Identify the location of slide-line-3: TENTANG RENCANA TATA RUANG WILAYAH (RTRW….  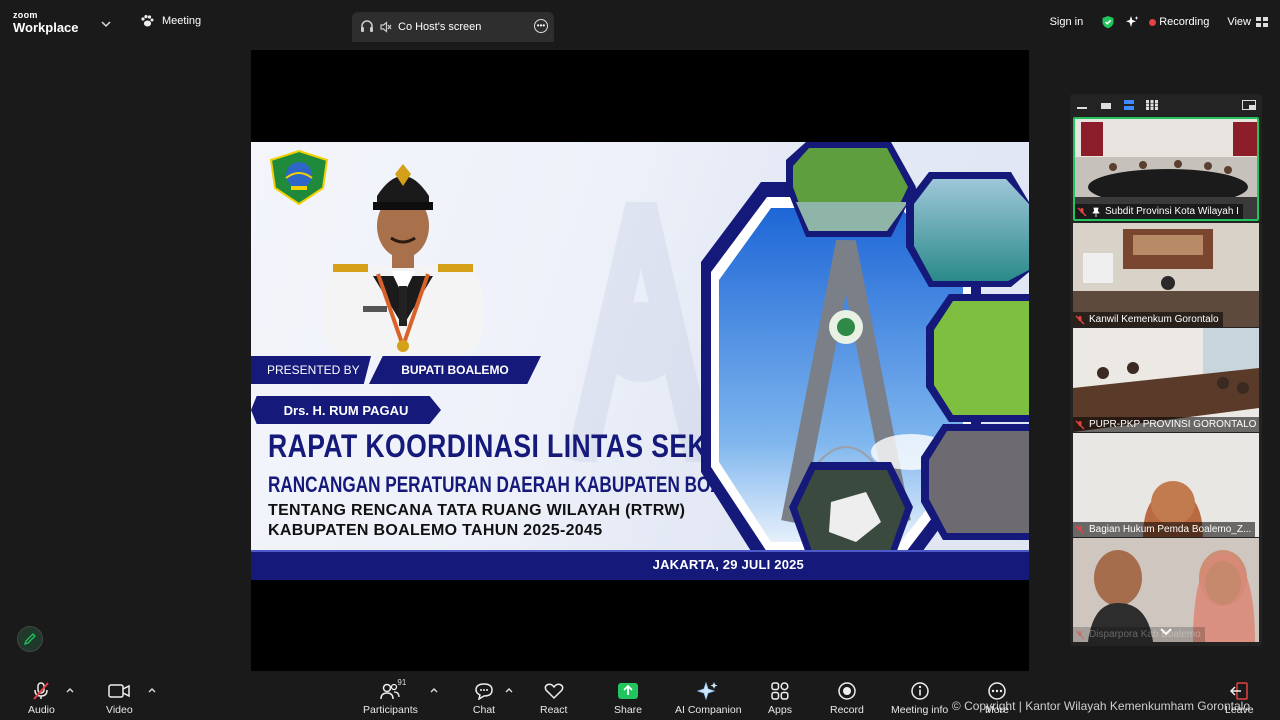
(477, 510).